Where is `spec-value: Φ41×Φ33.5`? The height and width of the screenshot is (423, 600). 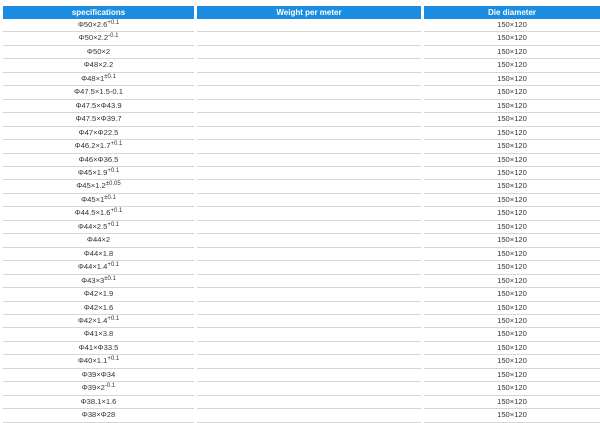
spec-value: Φ41×Φ33.5 is located at coordinates (98, 347).